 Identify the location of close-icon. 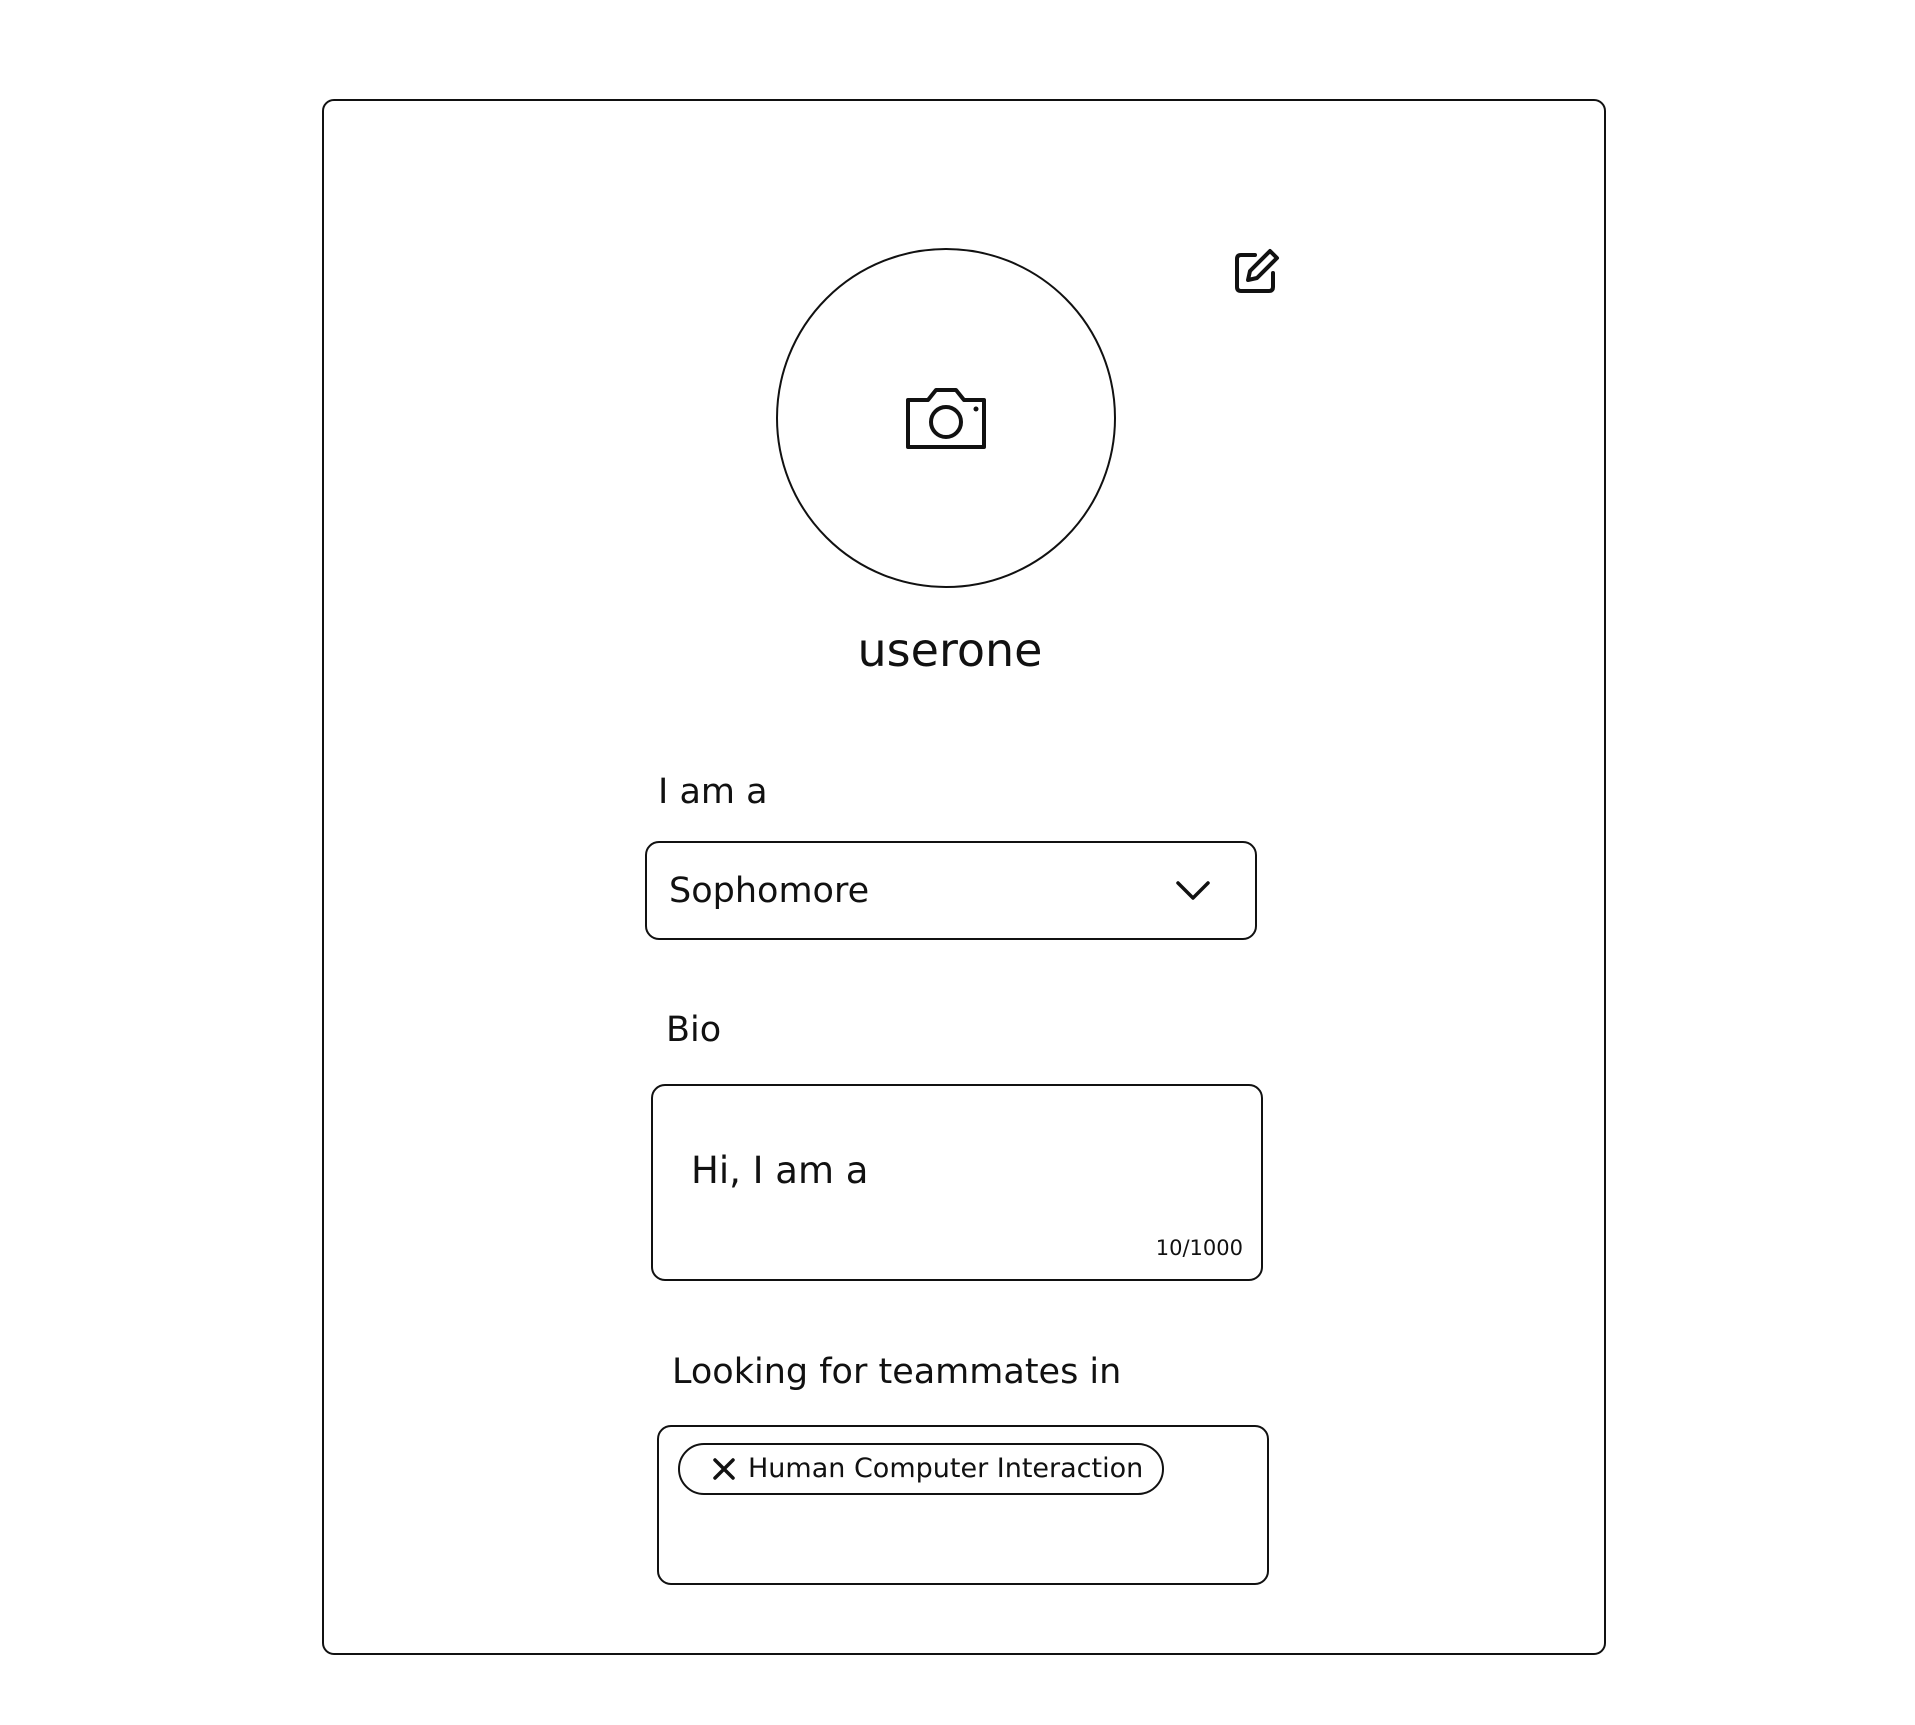
(724, 1469).